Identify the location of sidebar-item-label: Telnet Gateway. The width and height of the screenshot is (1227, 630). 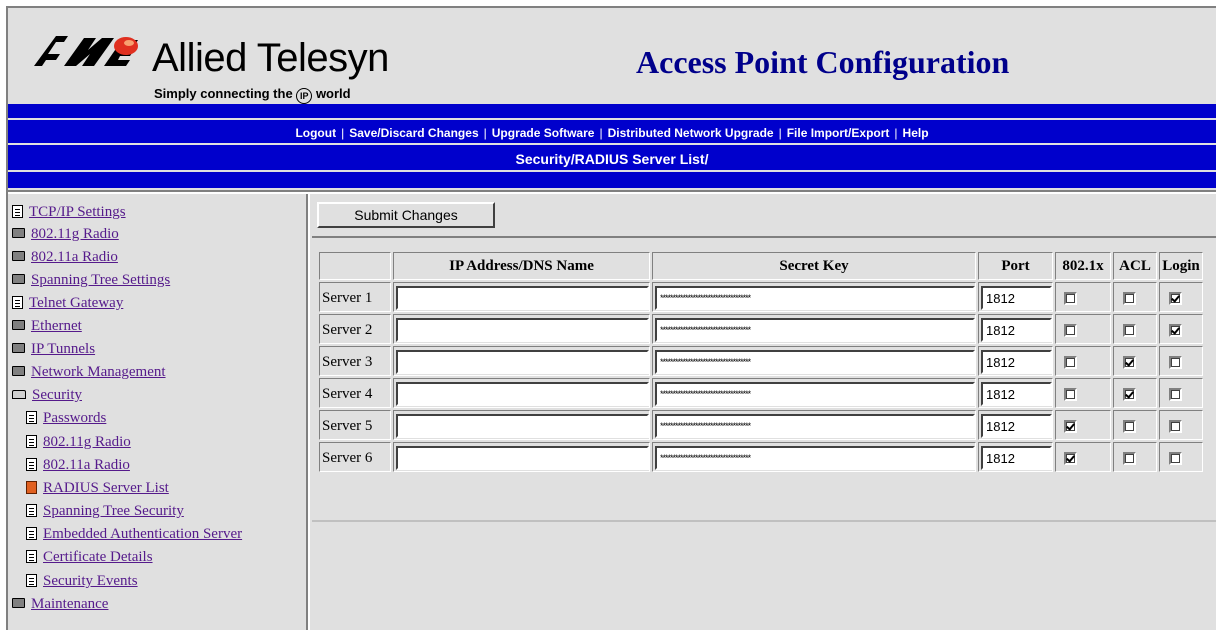
(76, 303).